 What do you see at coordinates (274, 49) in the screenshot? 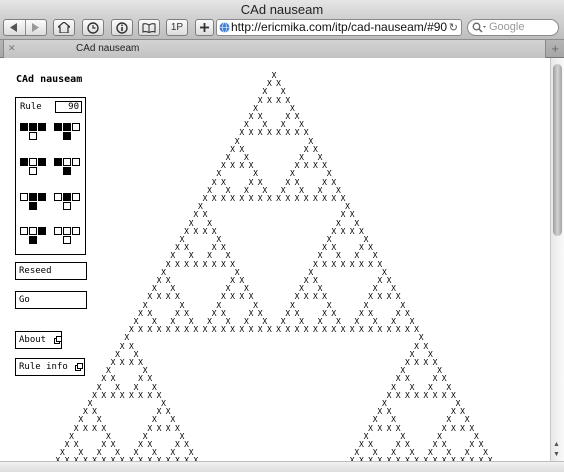
I see `tab-cad-nauseam: ✕ CAd nauseam` at bounding box center [274, 49].